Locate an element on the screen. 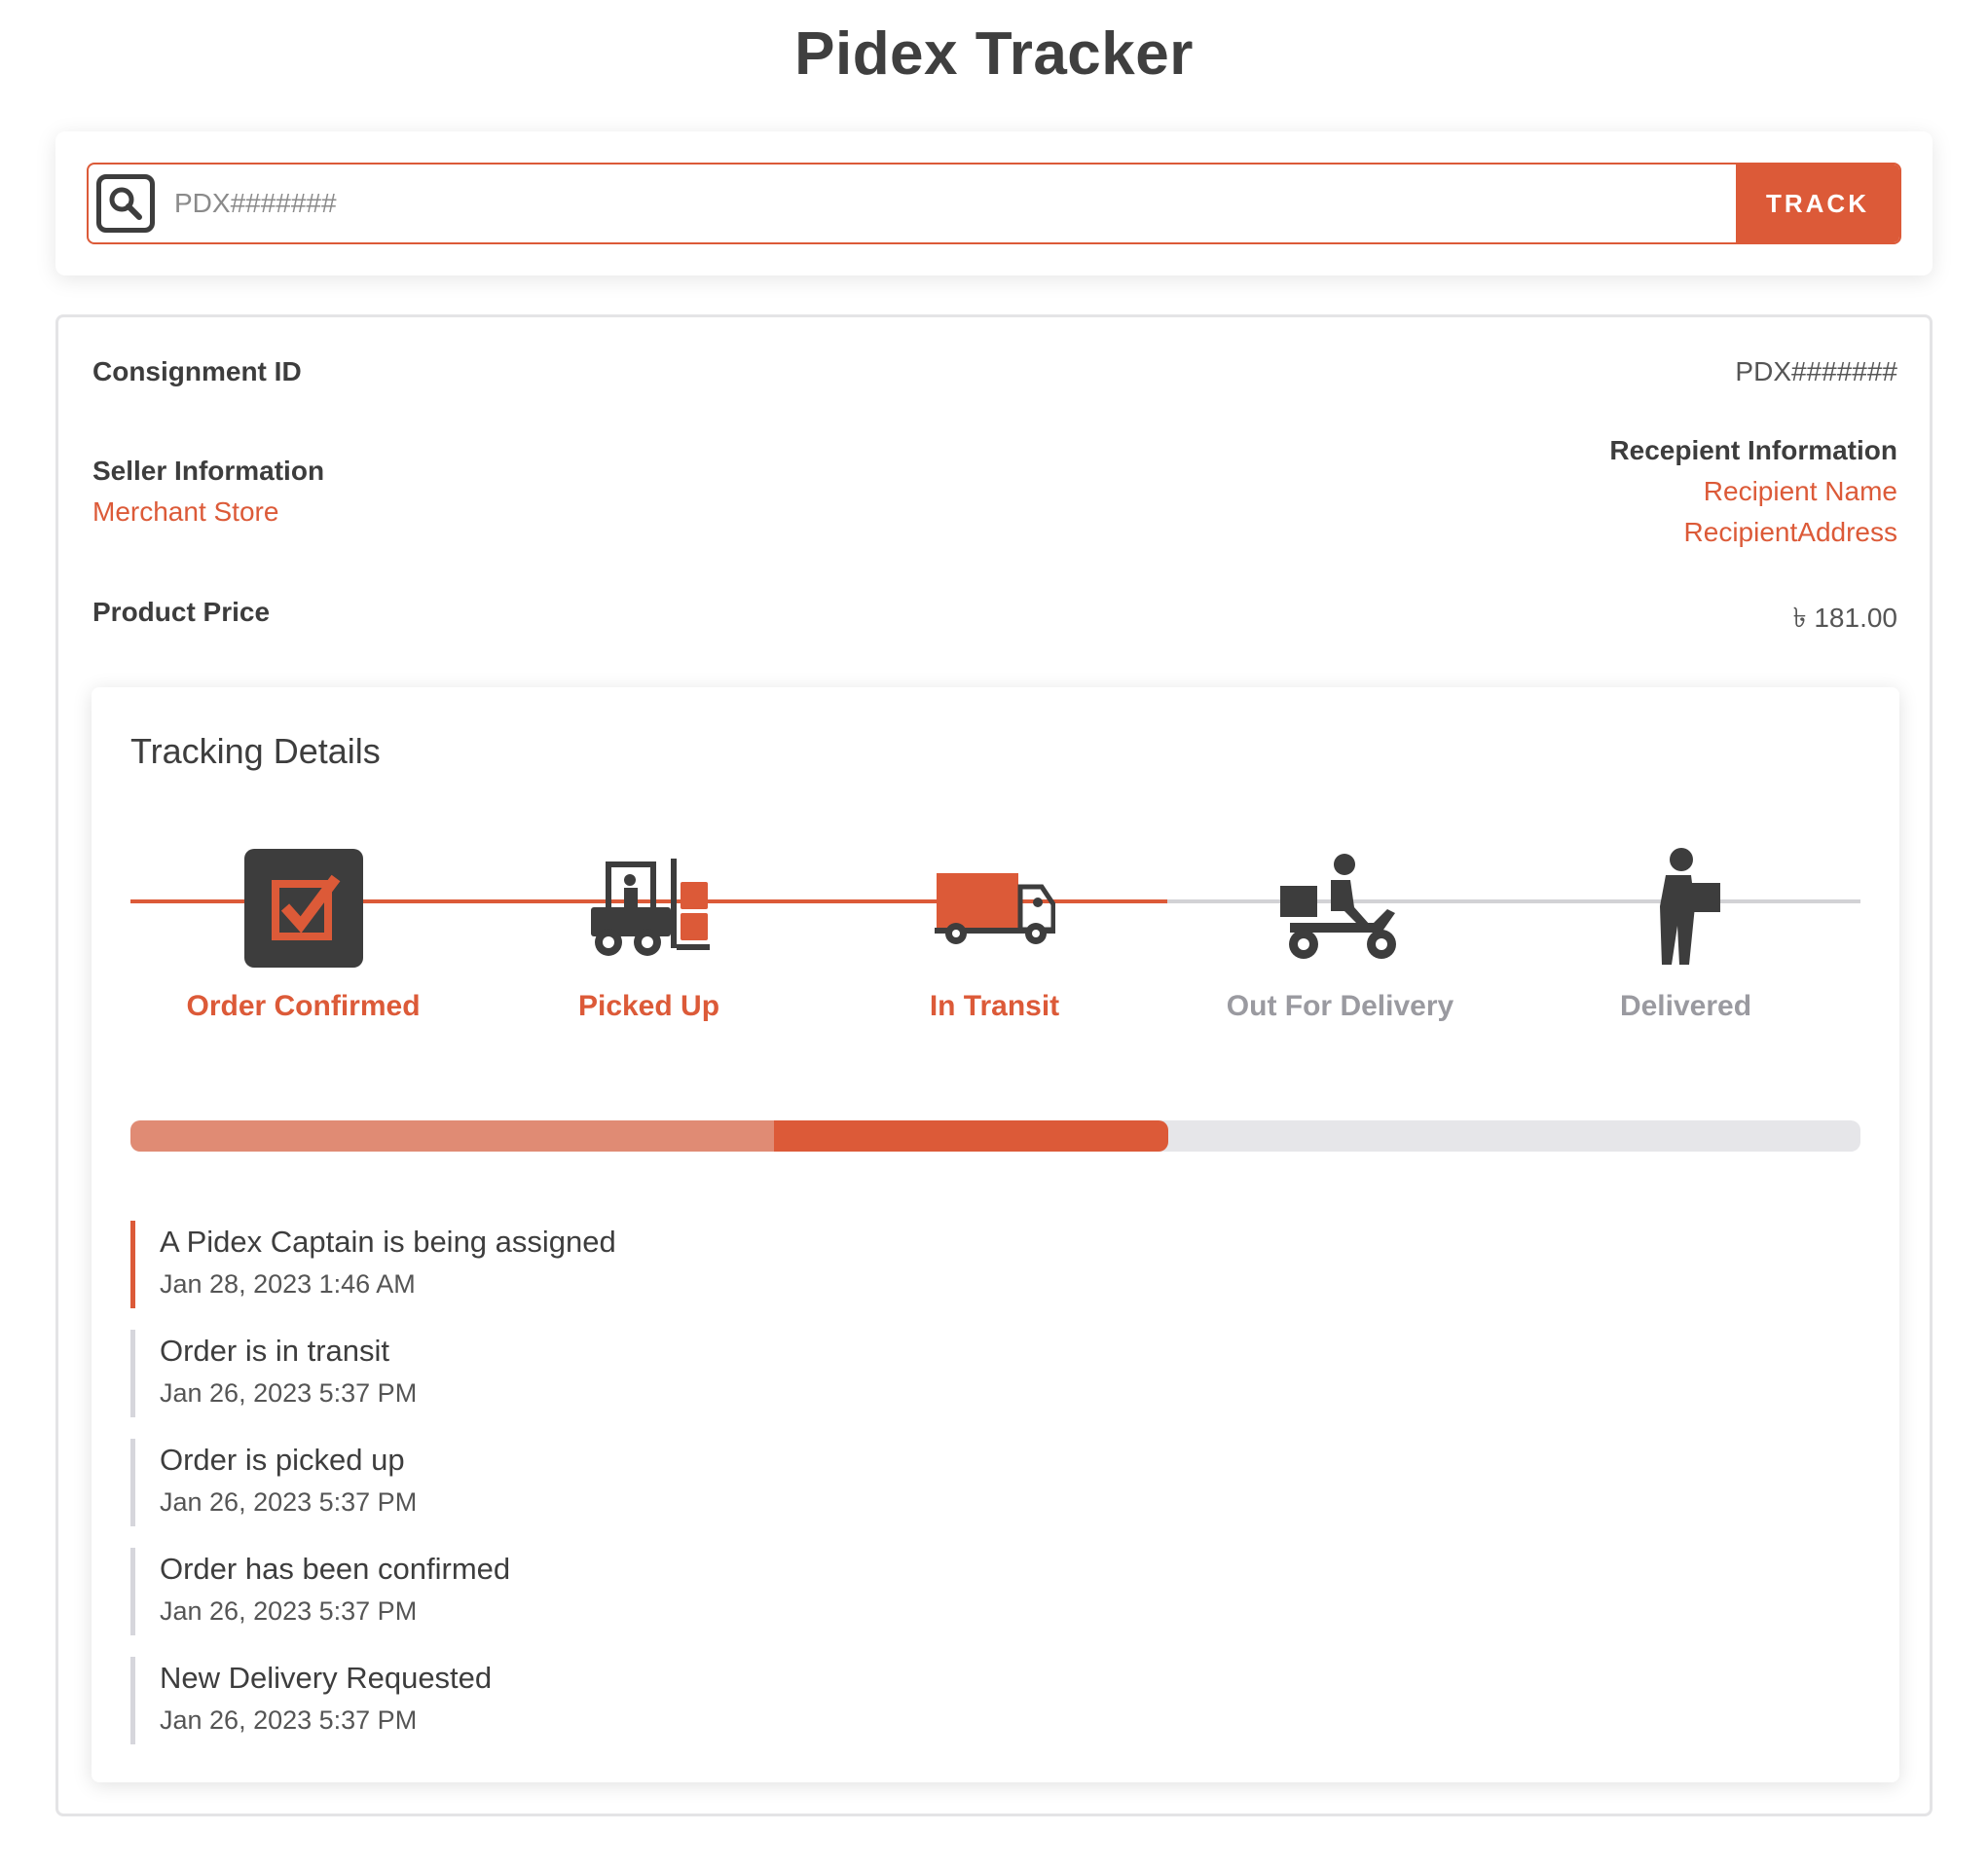 Image resolution: width=1988 pixels, height=1869 pixels. scooter-icon is located at coordinates (1340, 908).